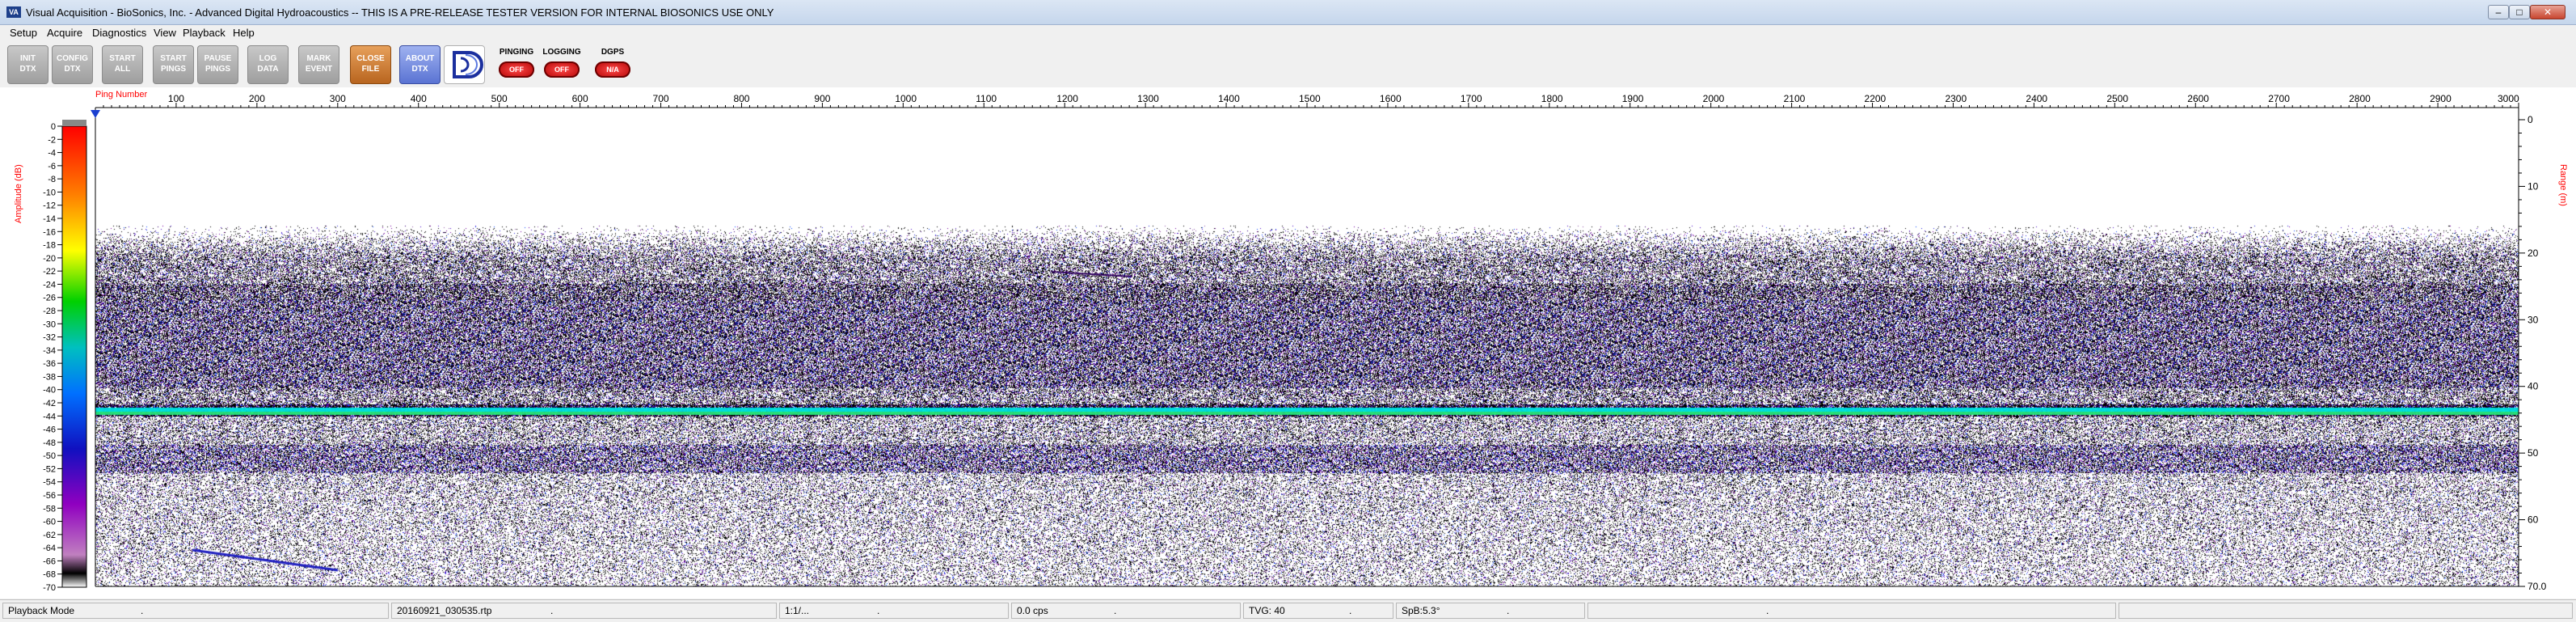  Describe the element at coordinates (906, 98) in the screenshot. I see `x-tick-label: 1000` at that location.